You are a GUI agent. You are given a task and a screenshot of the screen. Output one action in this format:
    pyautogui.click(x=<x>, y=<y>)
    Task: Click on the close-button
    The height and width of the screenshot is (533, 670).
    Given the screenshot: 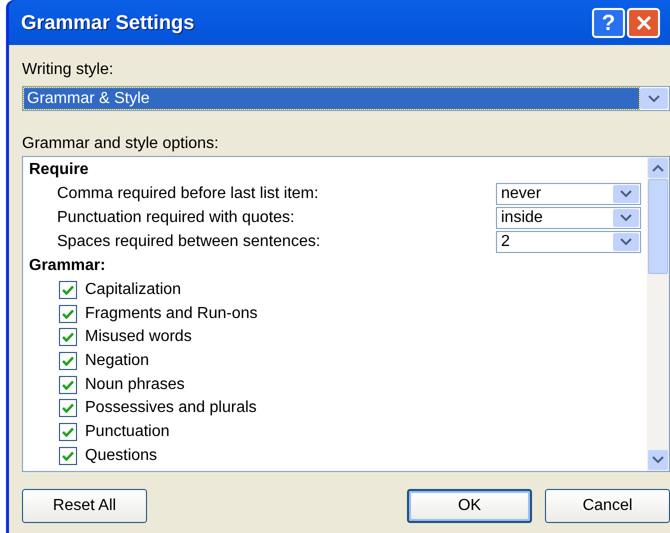 What is the action you would take?
    pyautogui.click(x=643, y=23)
    